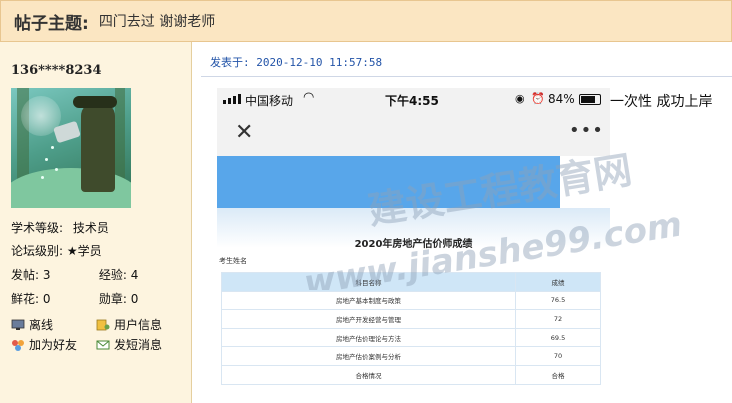 This screenshot has height=403, width=732. I want to click on user-stats-row: 发帖: 3 经验: 4, so click(75, 275).